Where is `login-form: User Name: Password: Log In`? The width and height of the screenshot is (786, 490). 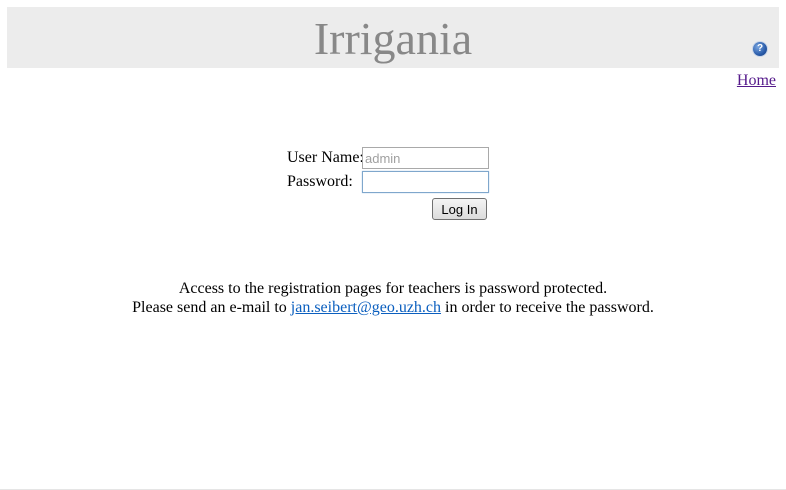 login-form: User Name: Password: Log In is located at coordinates (390, 185).